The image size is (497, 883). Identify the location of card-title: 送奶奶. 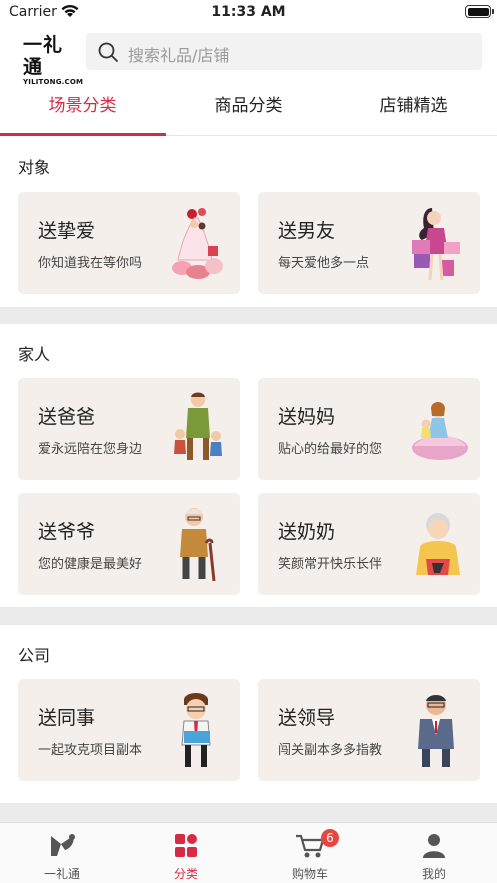
(307, 532).